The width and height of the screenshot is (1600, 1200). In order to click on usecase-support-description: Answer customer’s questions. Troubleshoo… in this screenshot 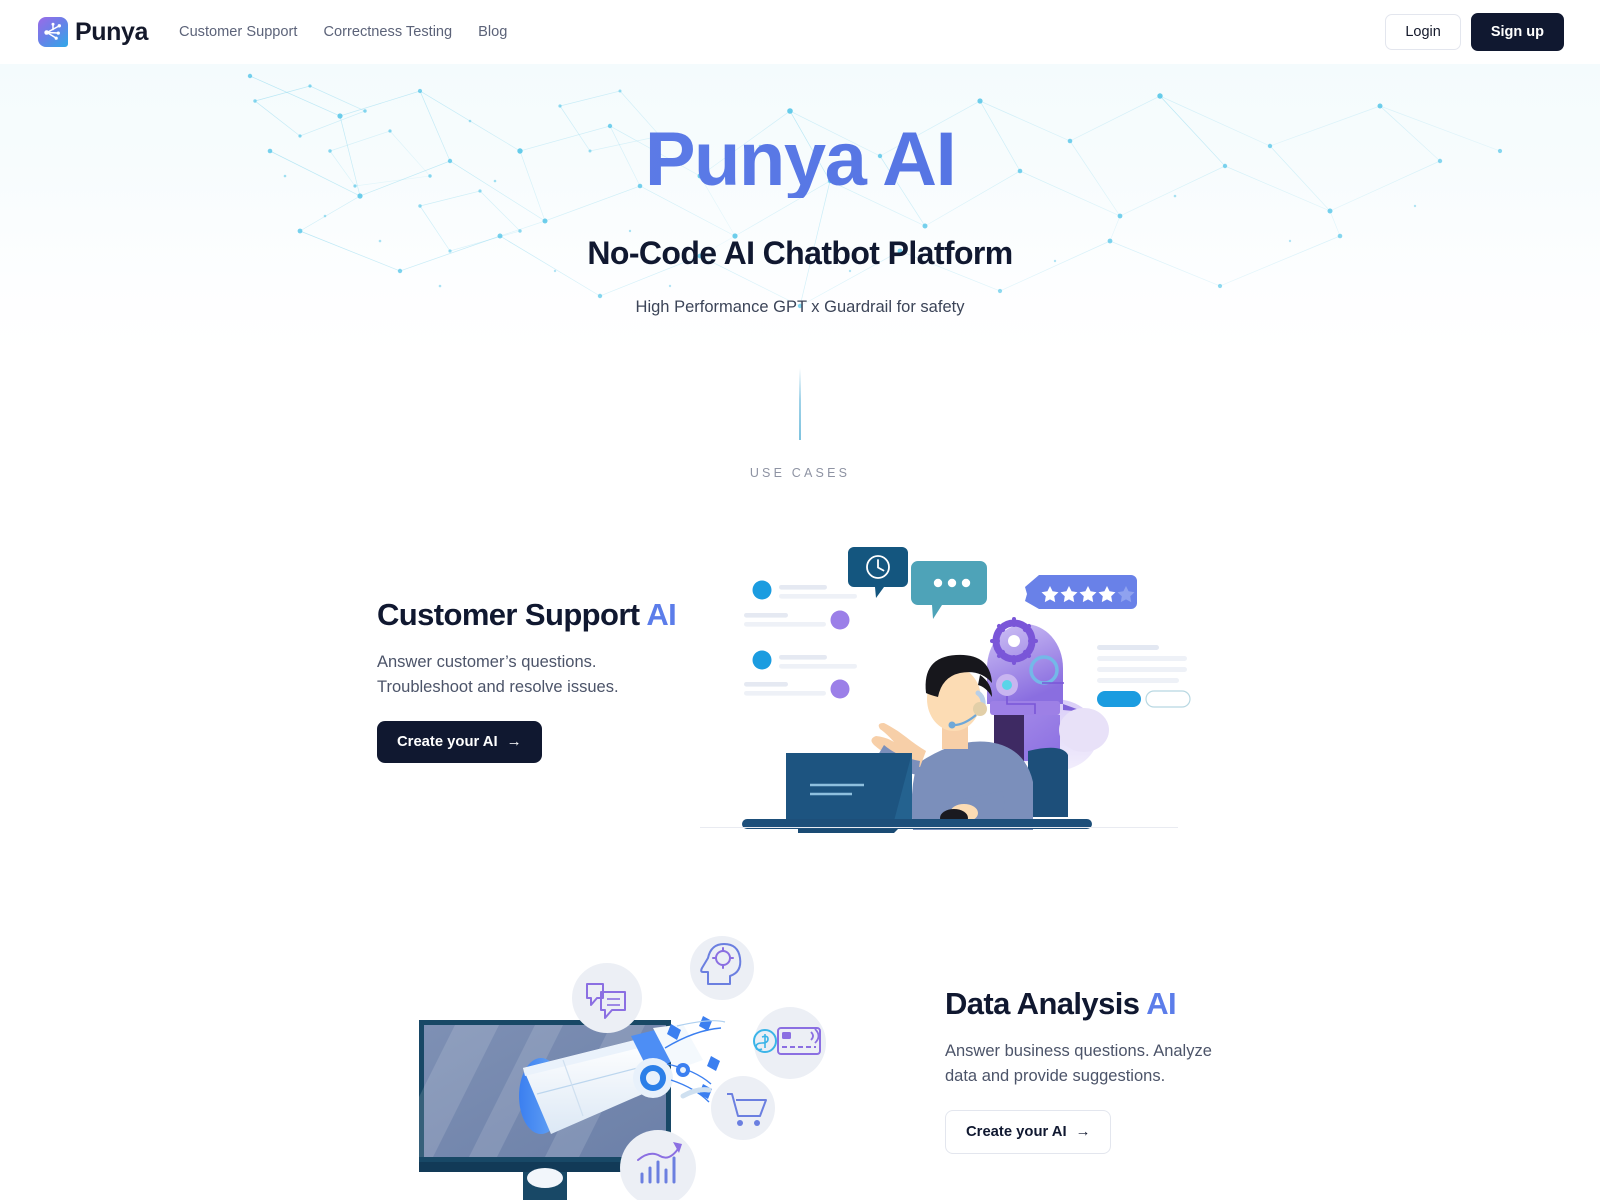, I will do `click(532, 674)`.